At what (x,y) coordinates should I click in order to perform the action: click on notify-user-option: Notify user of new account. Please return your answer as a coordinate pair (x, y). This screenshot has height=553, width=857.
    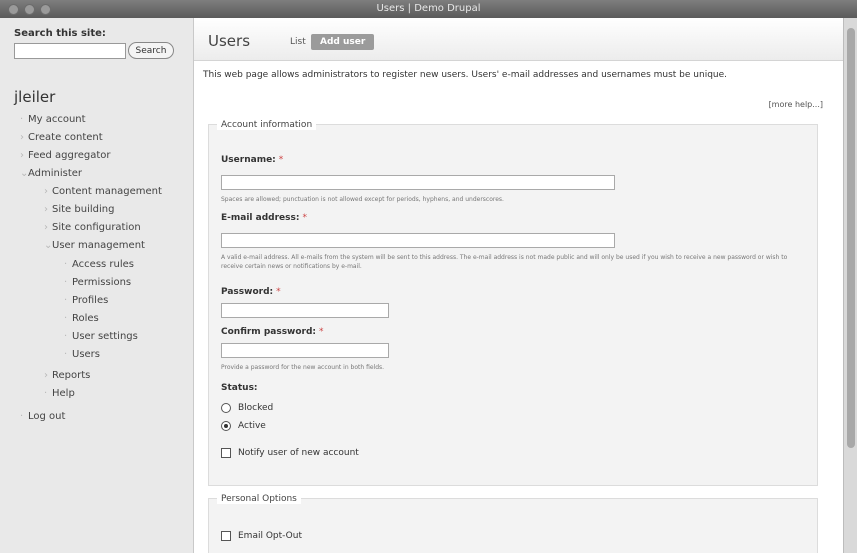
    Looking at the image, I should click on (290, 453).